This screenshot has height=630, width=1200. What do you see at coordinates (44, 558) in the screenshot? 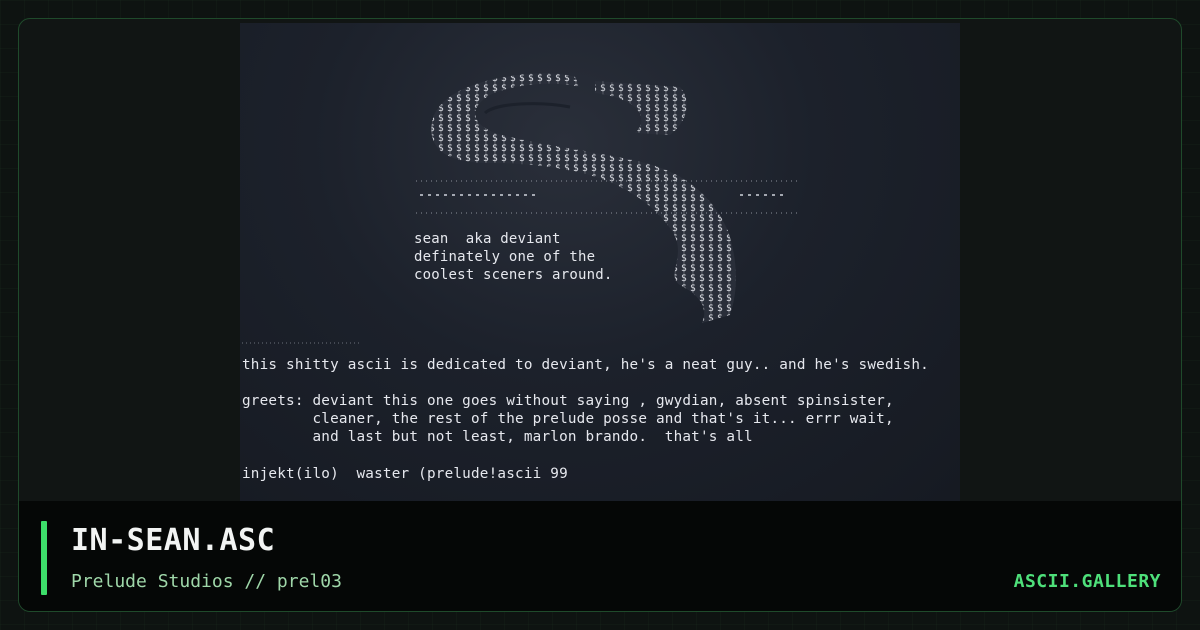
I see `accent-bar` at bounding box center [44, 558].